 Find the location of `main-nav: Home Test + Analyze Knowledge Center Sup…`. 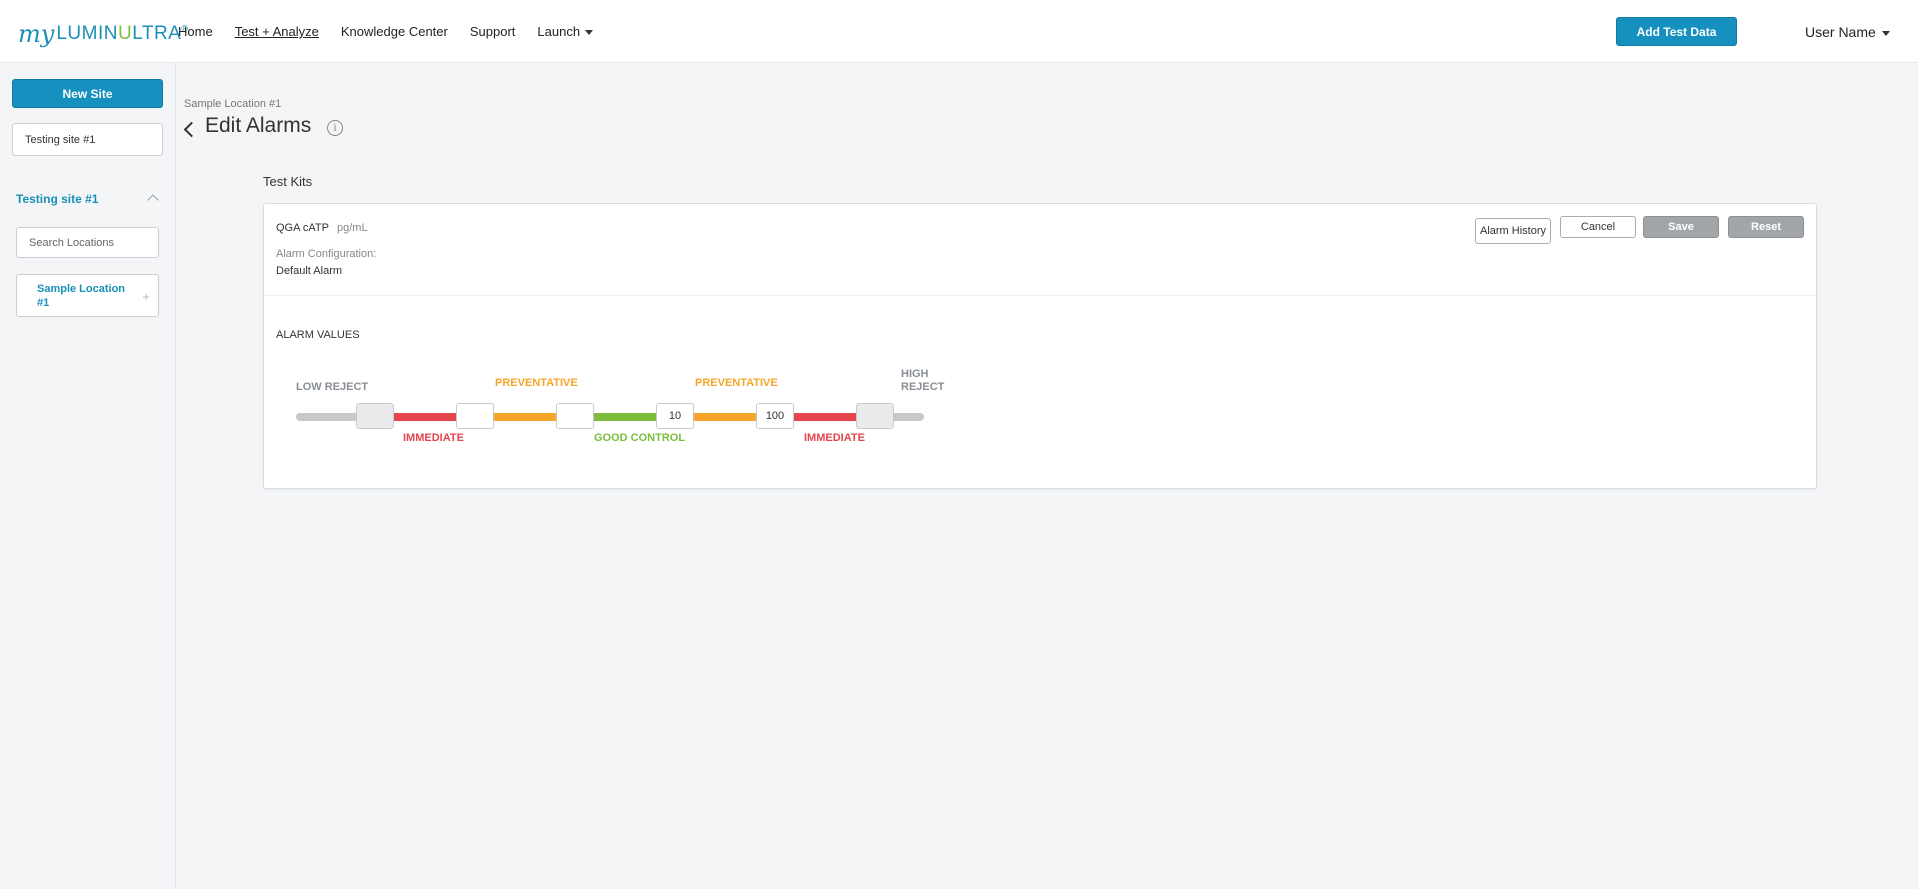

main-nav: Home Test + Analyze Knowledge Center Sup… is located at coordinates (386, 31).